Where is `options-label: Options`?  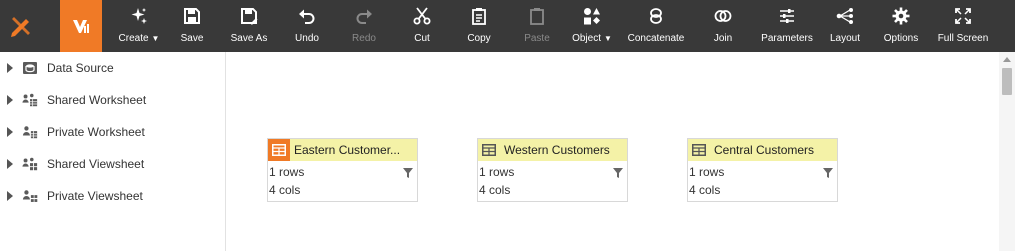
options-label: Options is located at coordinates (901, 38).